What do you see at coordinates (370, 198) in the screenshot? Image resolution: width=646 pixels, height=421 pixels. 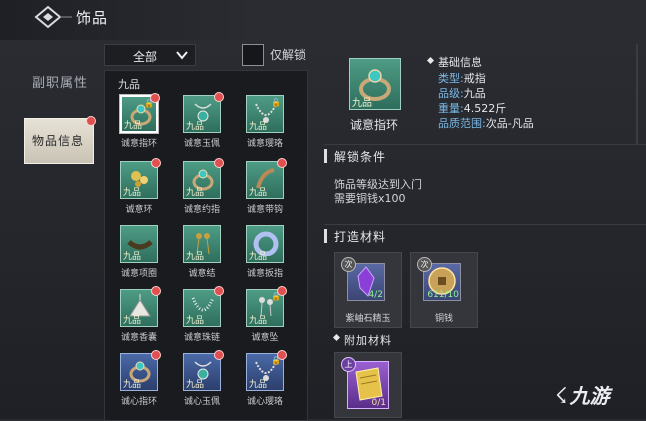 I see `unlock-line-2: 需要铜钱x100` at bounding box center [370, 198].